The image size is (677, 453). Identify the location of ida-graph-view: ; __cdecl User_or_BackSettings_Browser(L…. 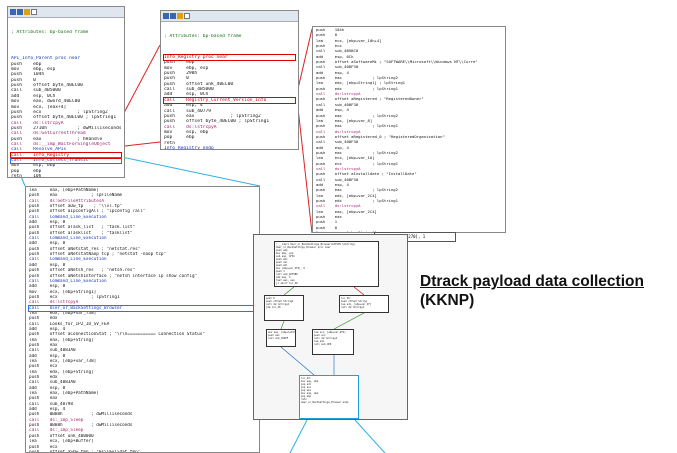
(330, 327).